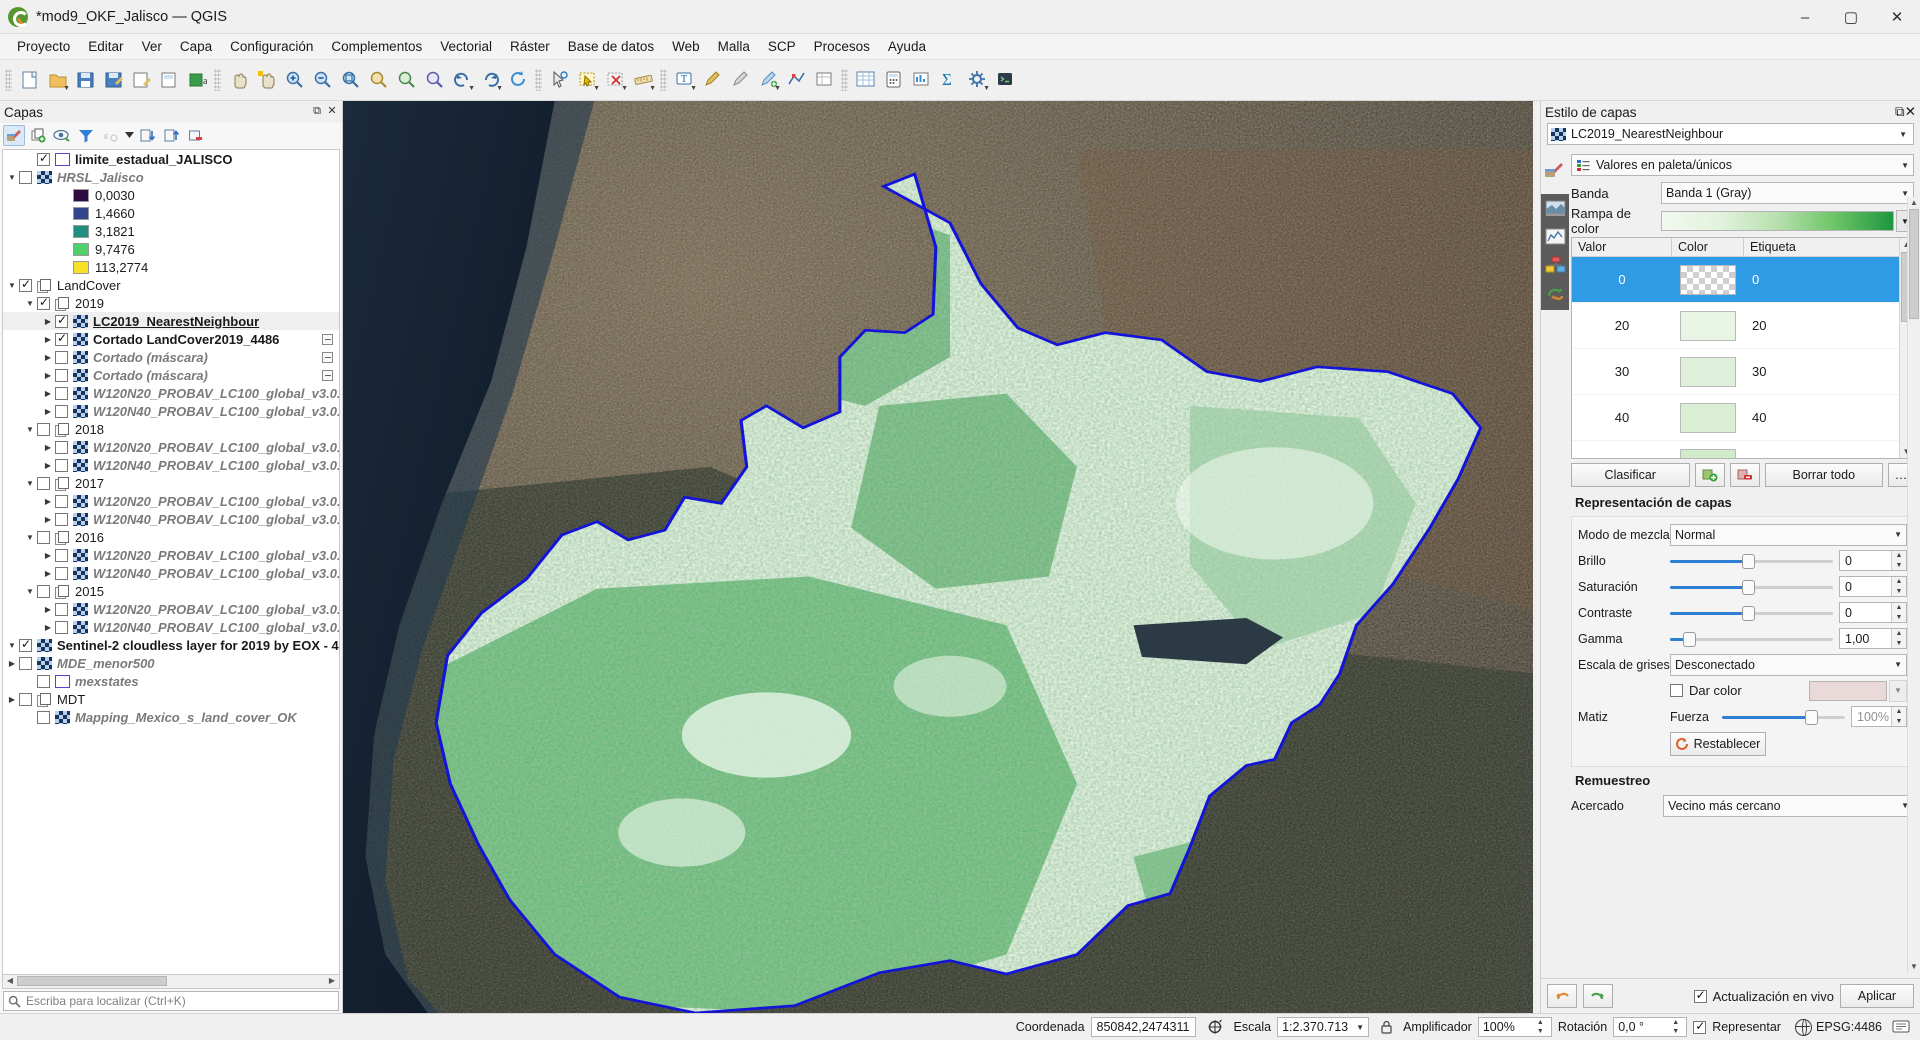  I want to click on label-cell: 0, so click(1828, 279).